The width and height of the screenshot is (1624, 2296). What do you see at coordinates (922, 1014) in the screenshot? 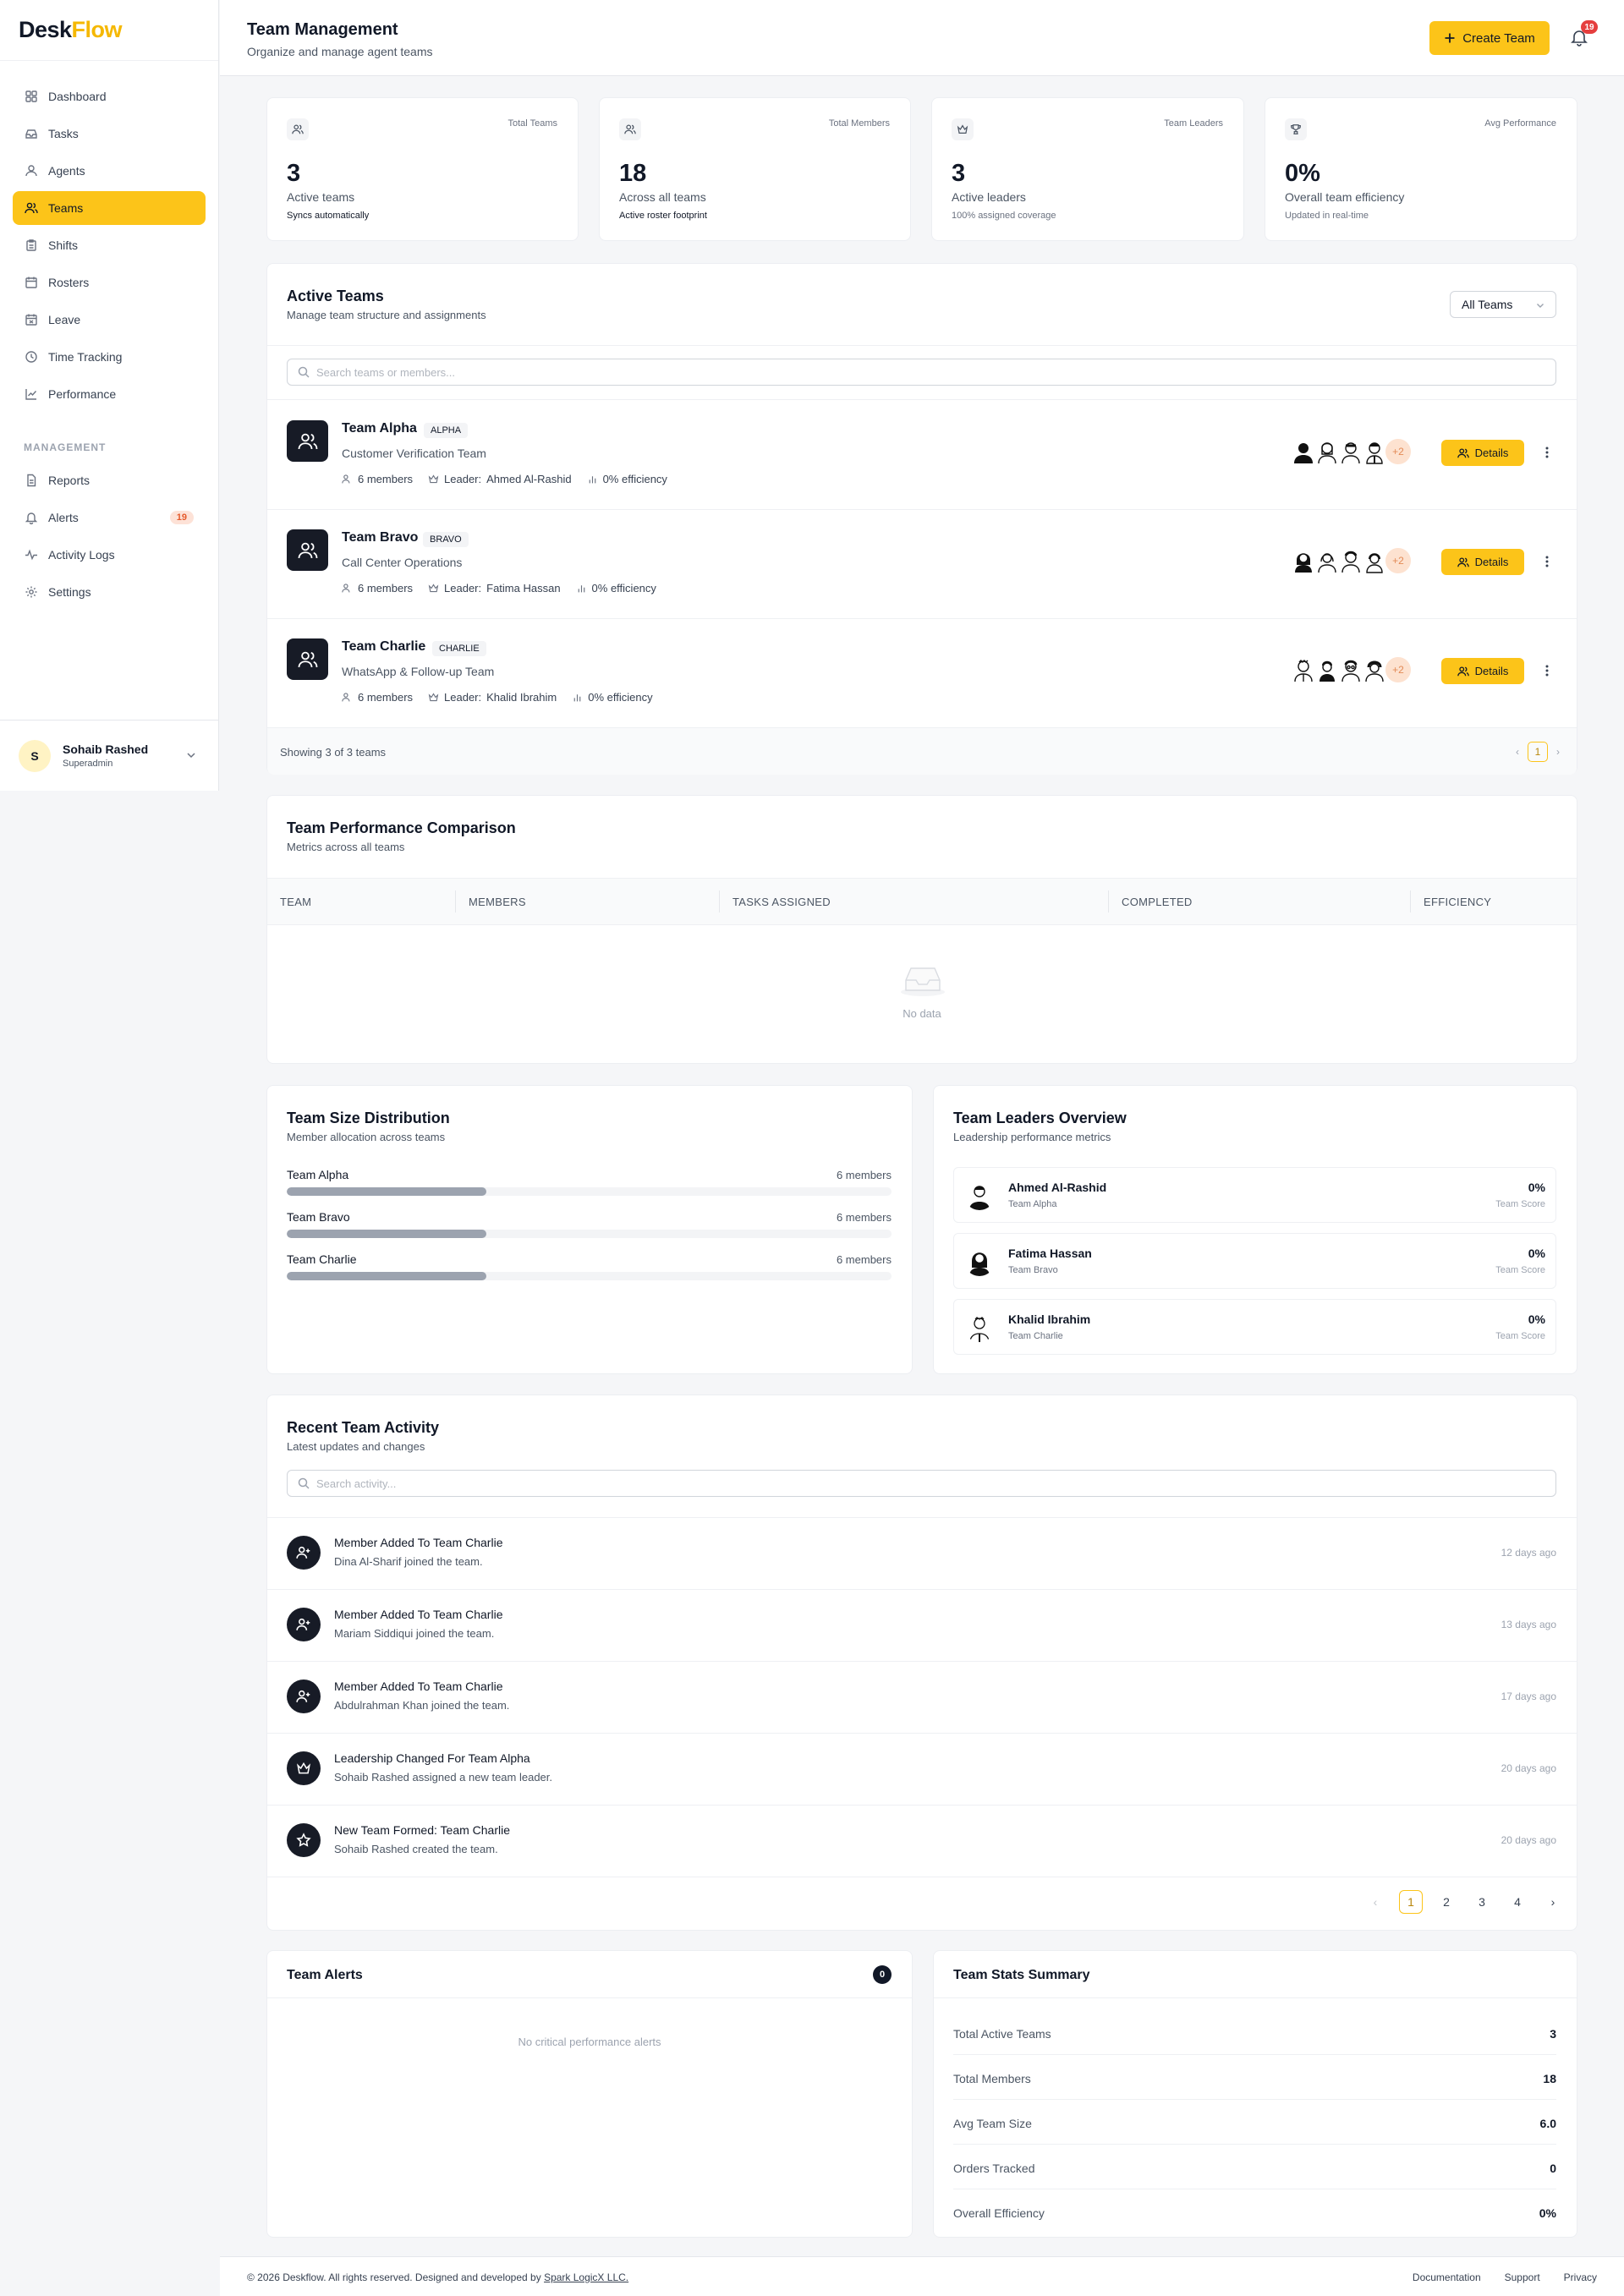
I see `empty-state-text: No data` at bounding box center [922, 1014].